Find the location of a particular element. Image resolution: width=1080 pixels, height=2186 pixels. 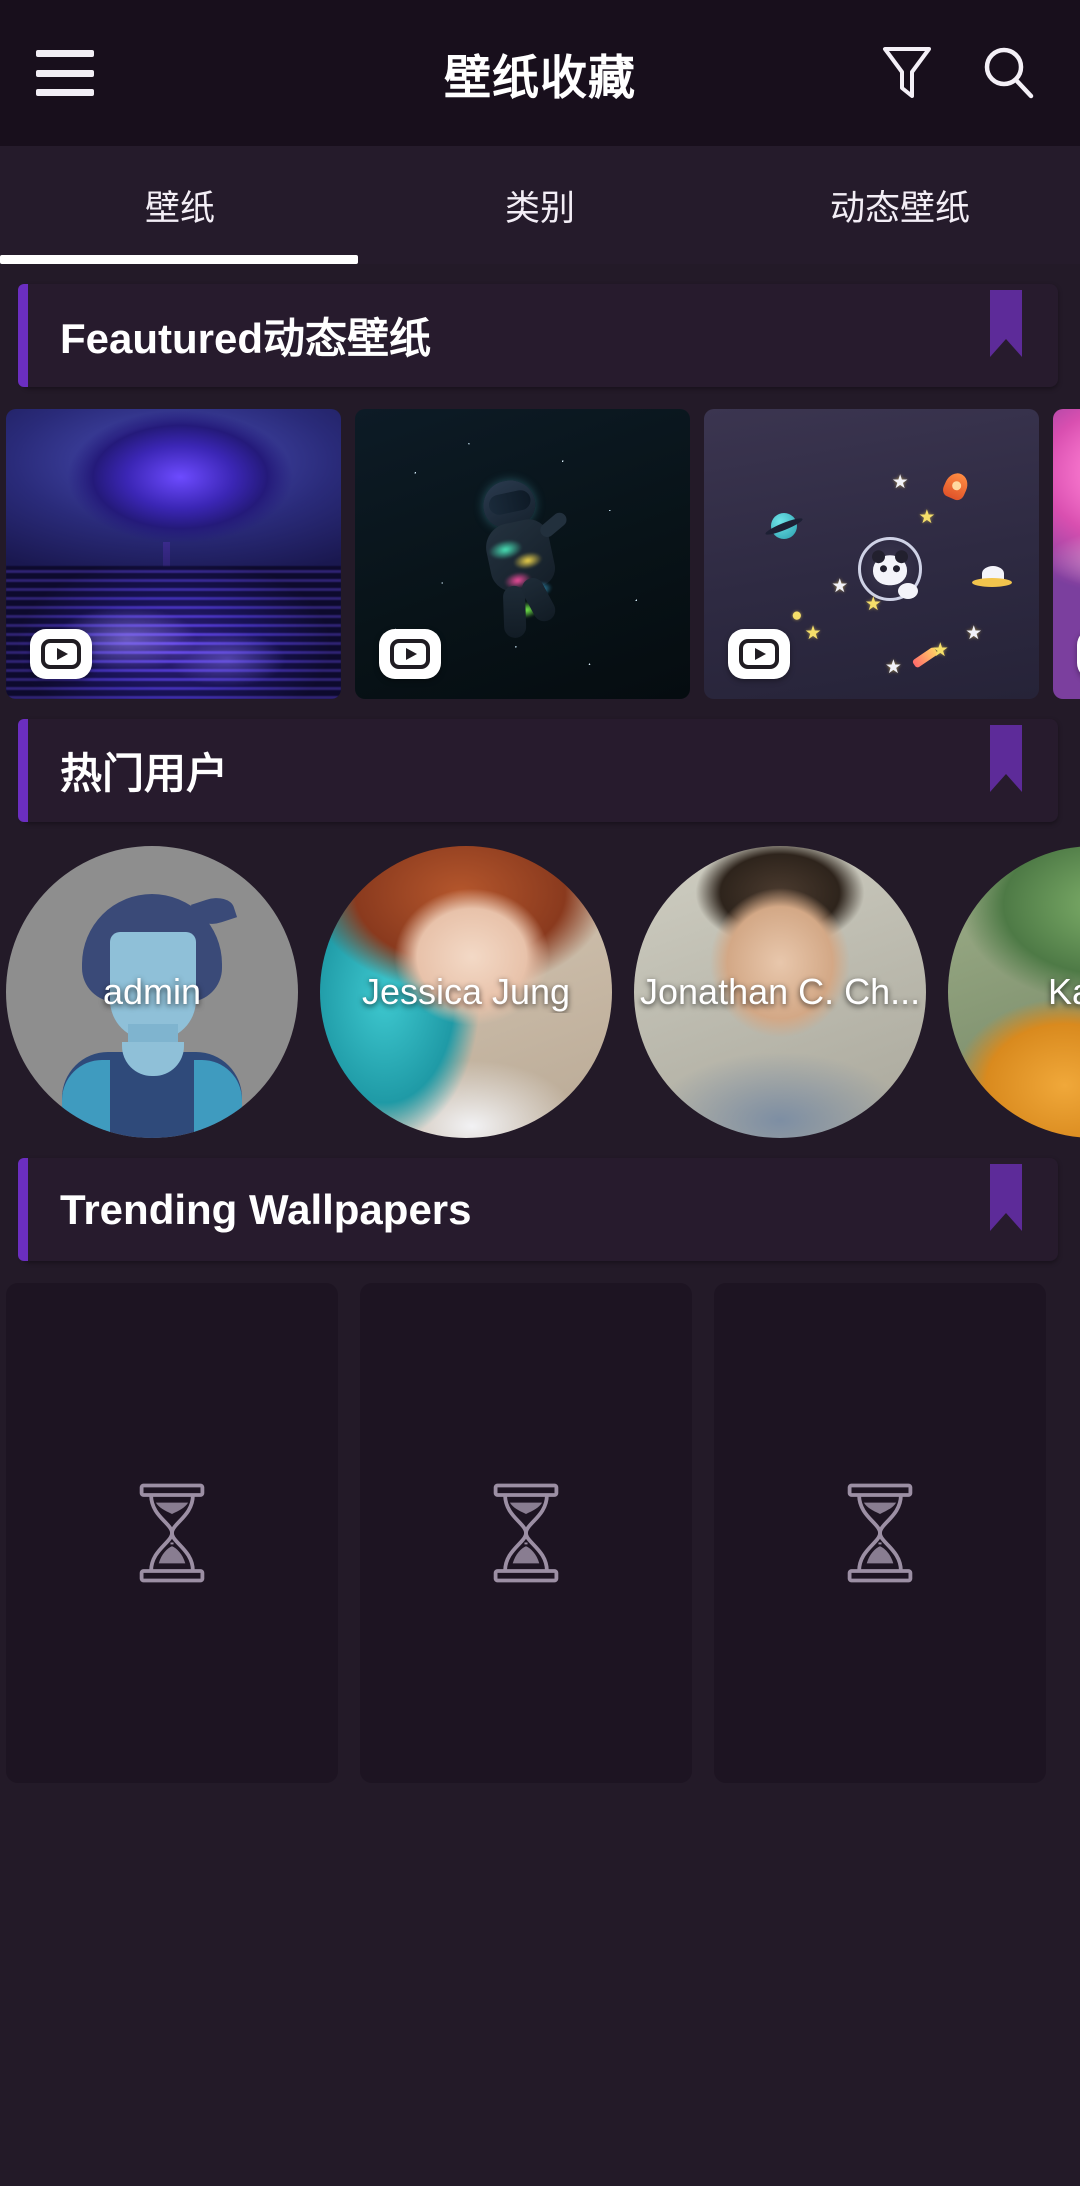

user-name-label: admin is located at coordinates (152, 991).